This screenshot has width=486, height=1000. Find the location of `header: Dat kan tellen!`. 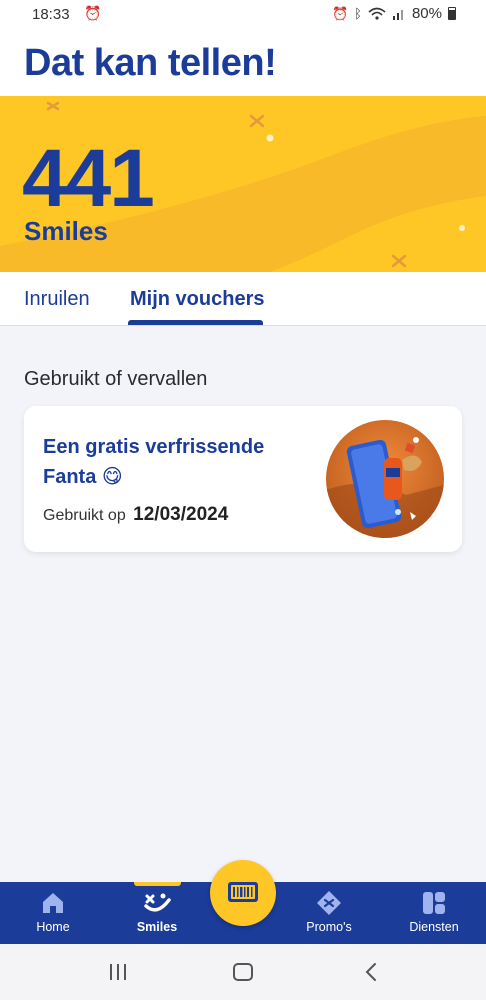

header: Dat kan tellen! is located at coordinates (243, 63).